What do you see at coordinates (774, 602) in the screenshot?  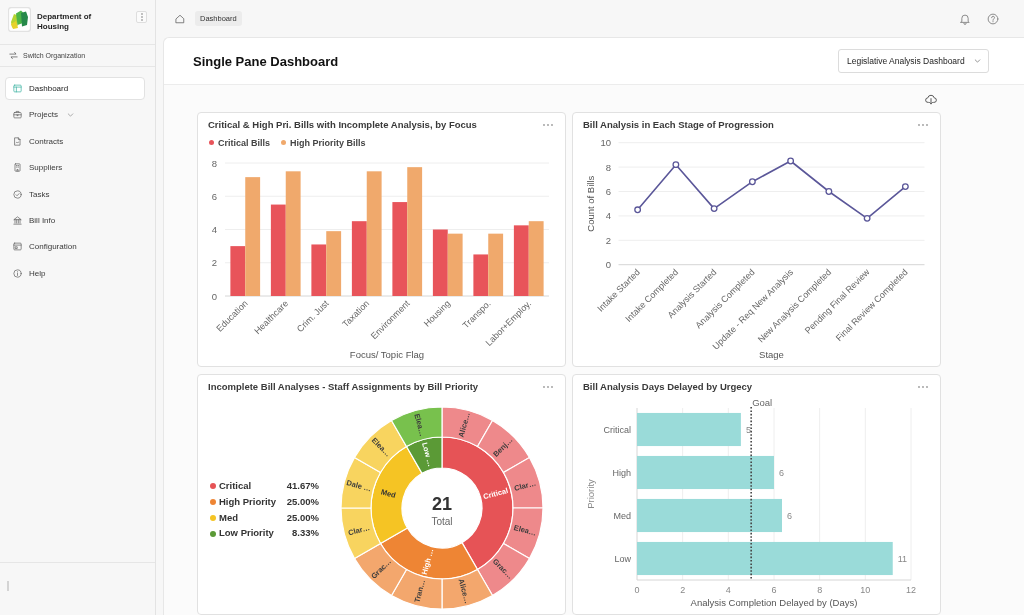 I see `axis-title: Analysis Completion Delayed by (Days)` at bounding box center [774, 602].